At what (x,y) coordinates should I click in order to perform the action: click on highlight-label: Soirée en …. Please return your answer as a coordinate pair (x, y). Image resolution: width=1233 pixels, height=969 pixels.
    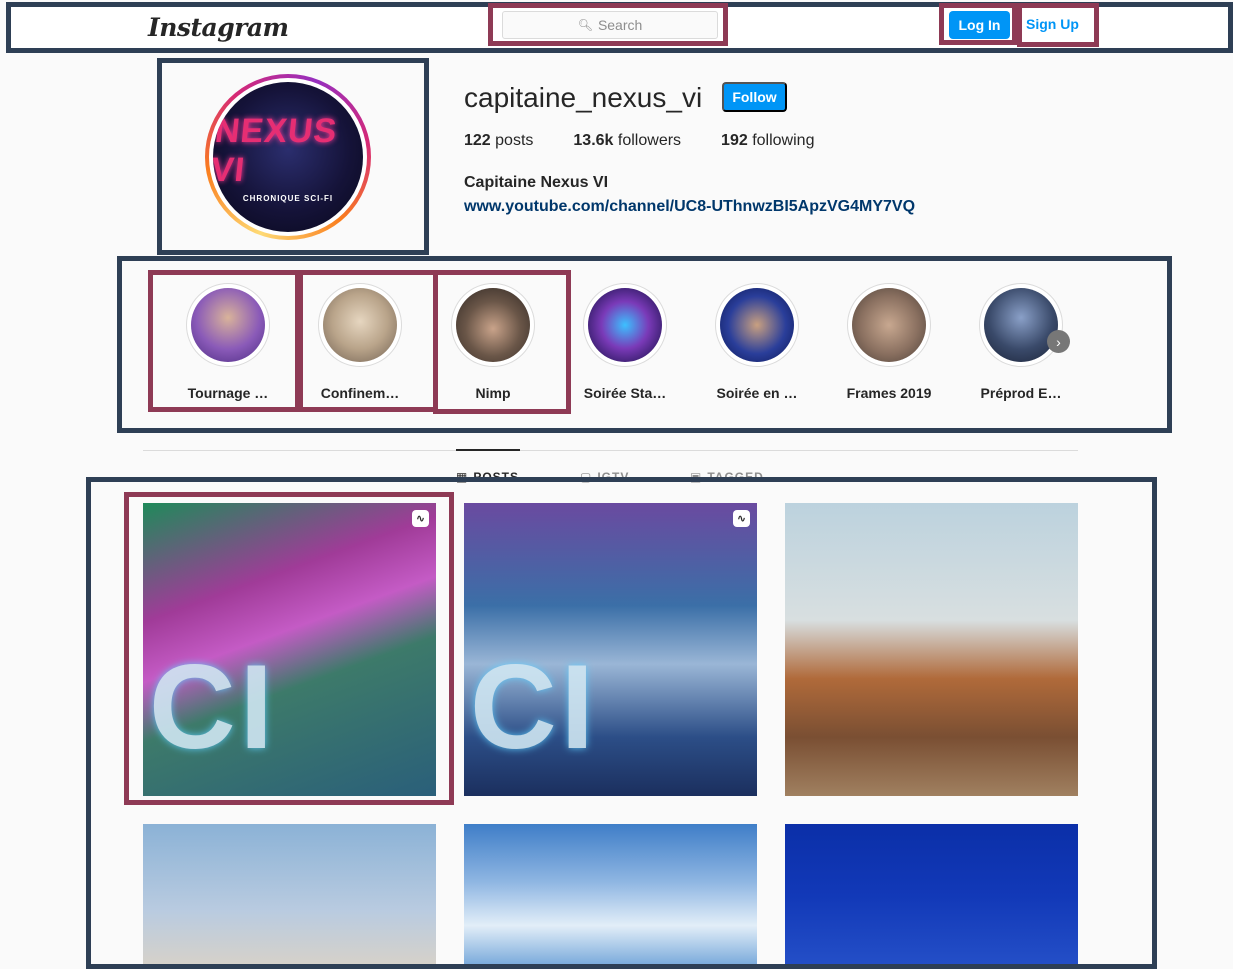
    Looking at the image, I should click on (757, 393).